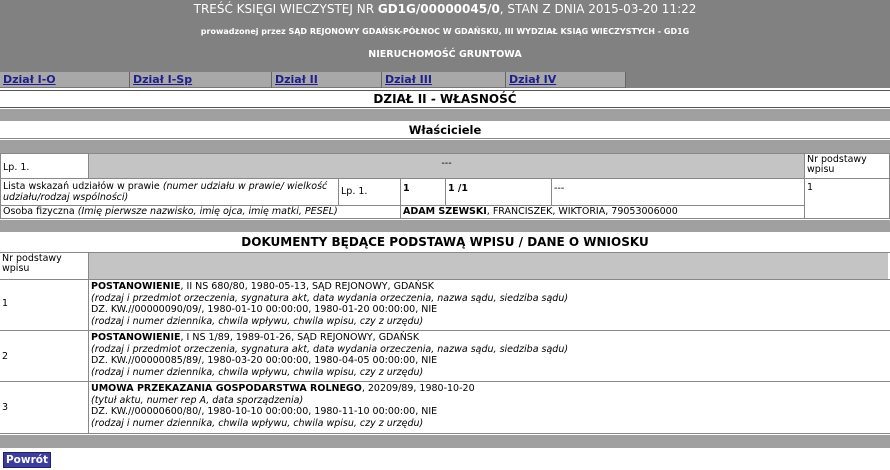  I want to click on tab-dzial-iv: Dział IV, so click(566, 80).